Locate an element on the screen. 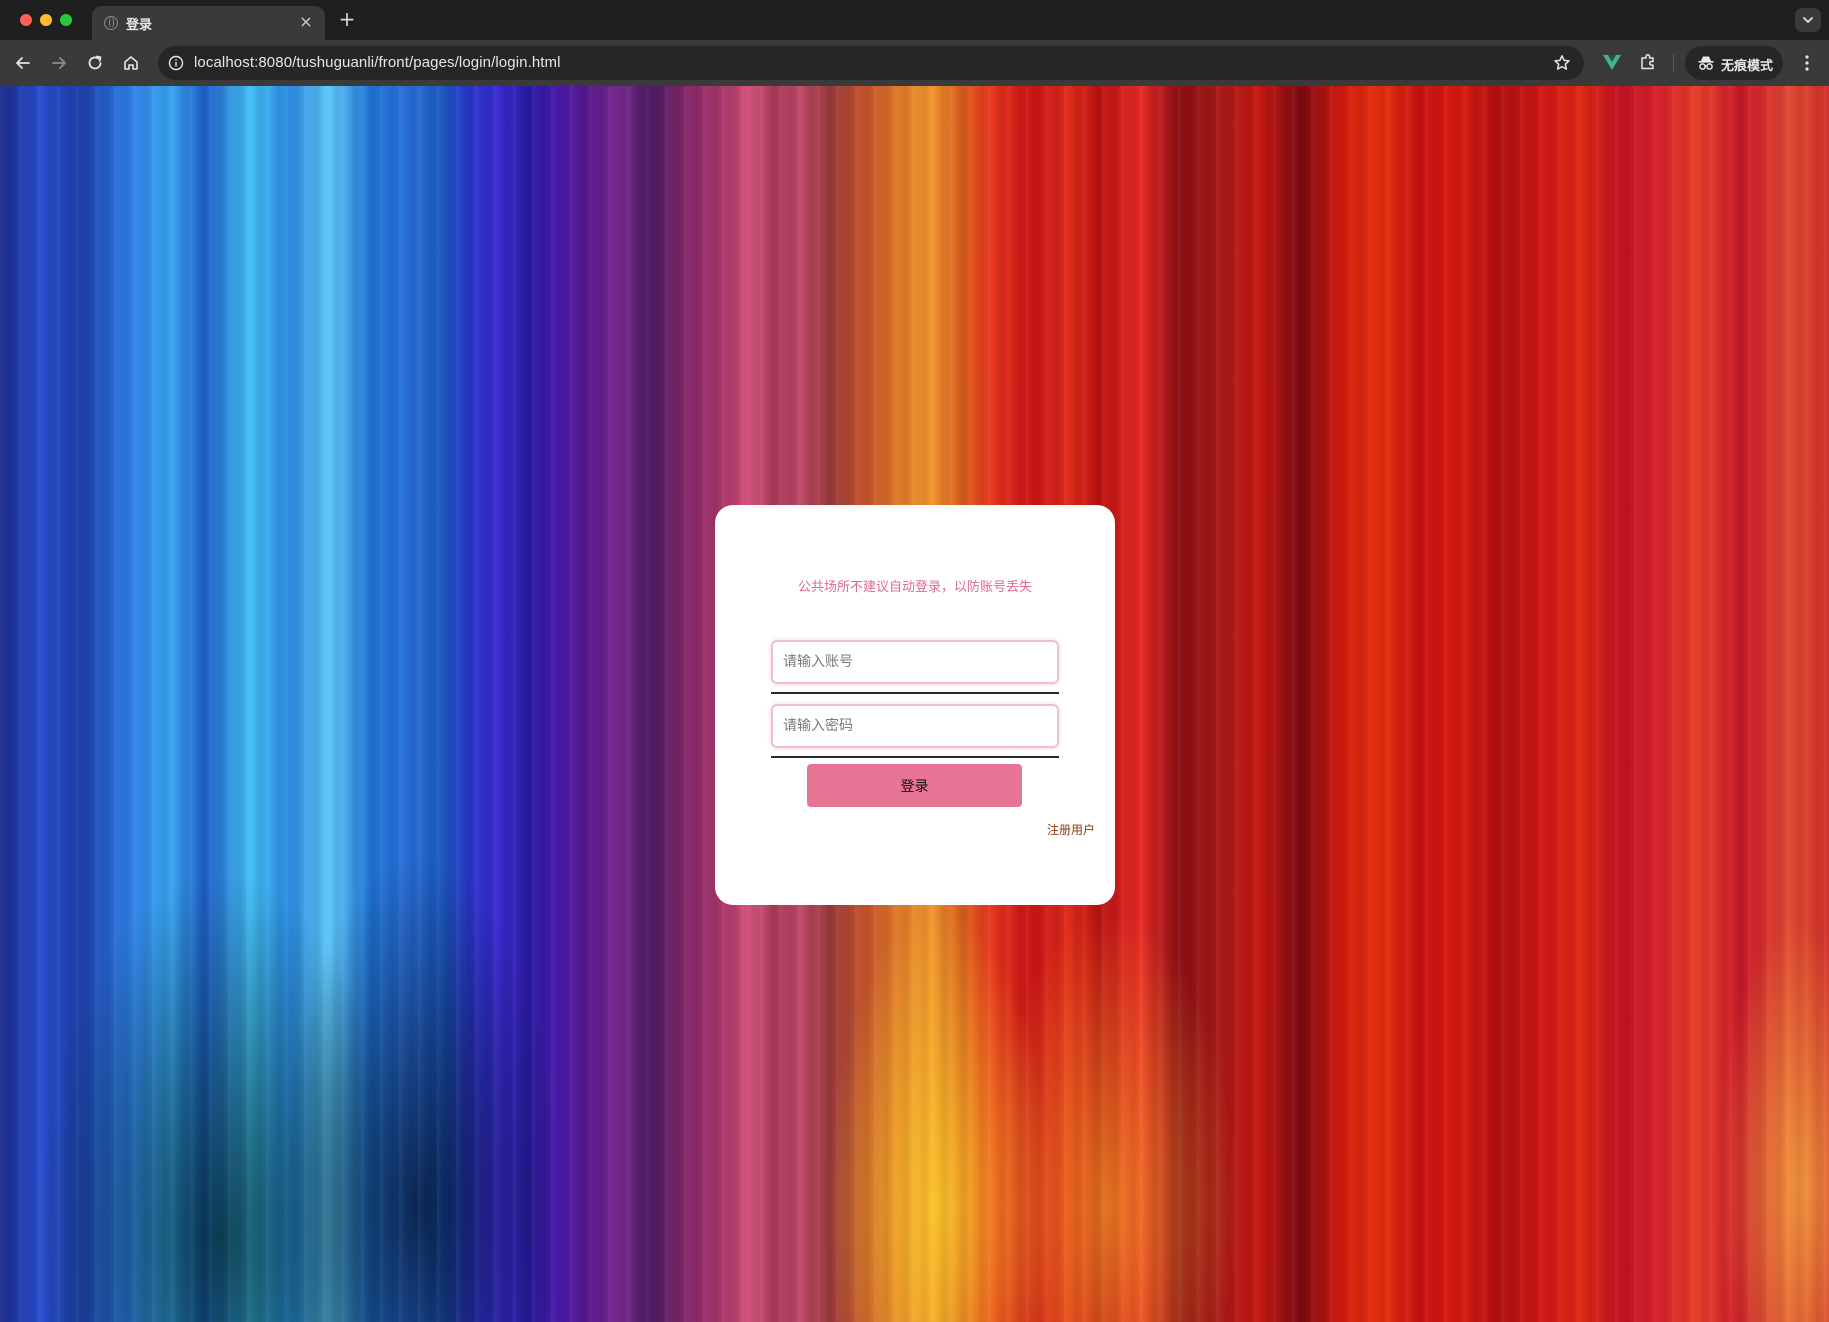 This screenshot has width=1829, height=1322. tab-title: 登录 is located at coordinates (139, 25).